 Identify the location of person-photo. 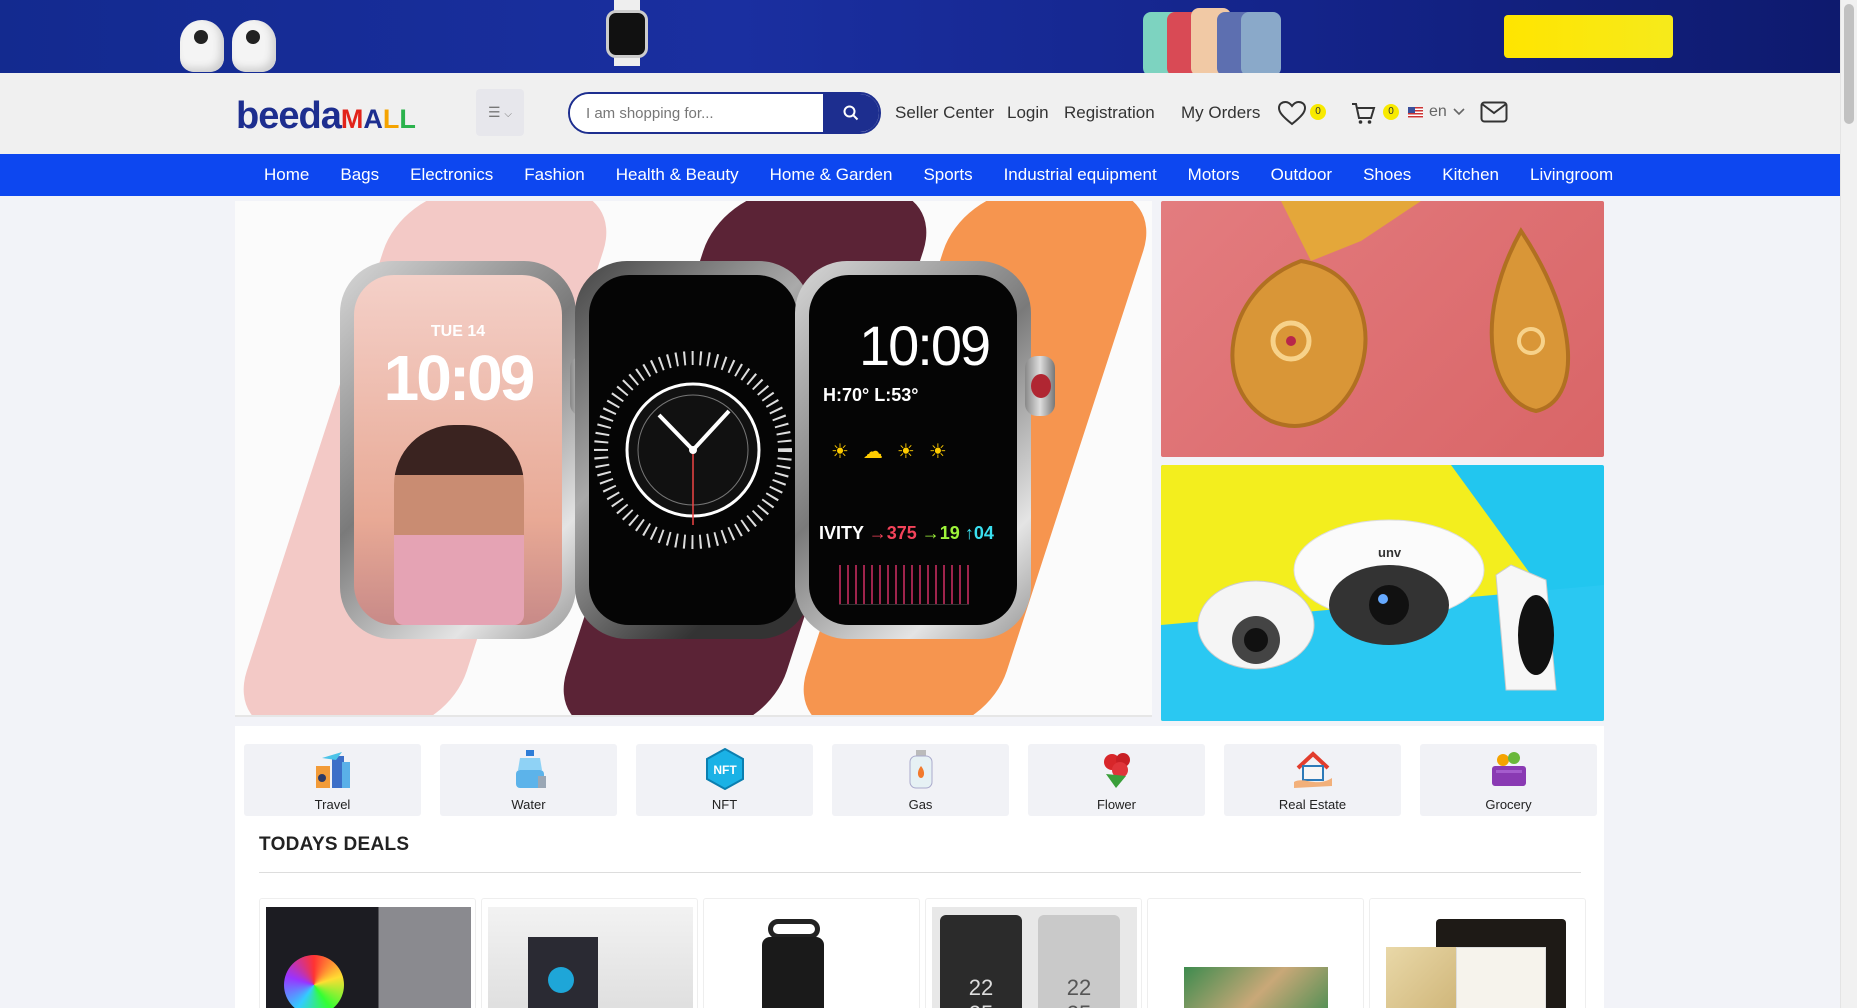
(459, 525).